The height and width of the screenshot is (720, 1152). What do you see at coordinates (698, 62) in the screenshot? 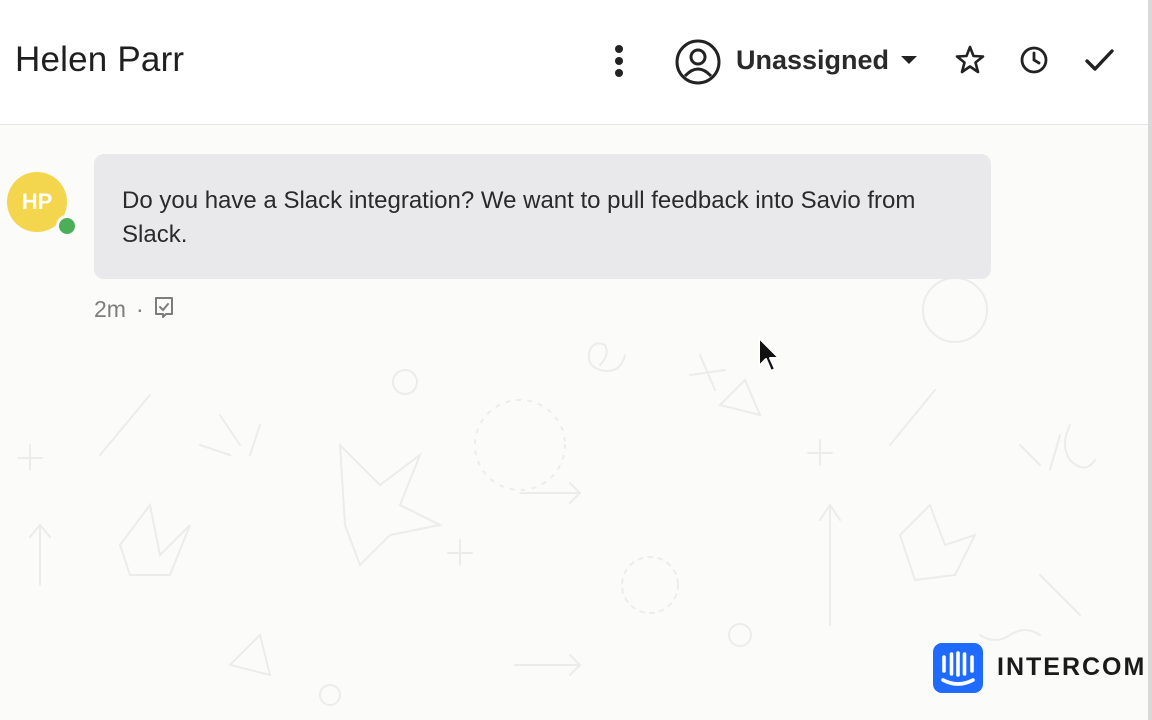
I see `user-circle-icon` at bounding box center [698, 62].